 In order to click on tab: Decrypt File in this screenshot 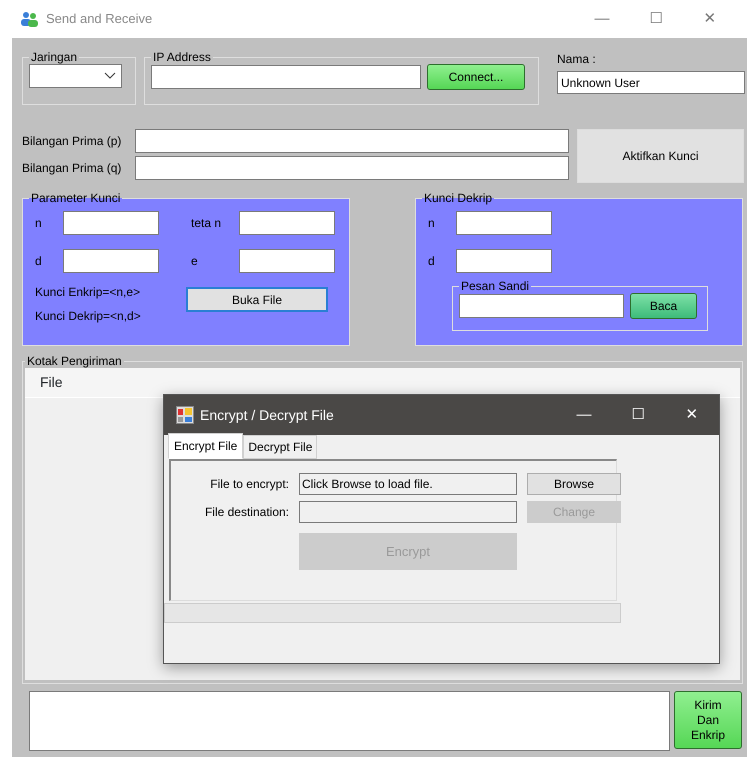, I will do `click(280, 447)`.